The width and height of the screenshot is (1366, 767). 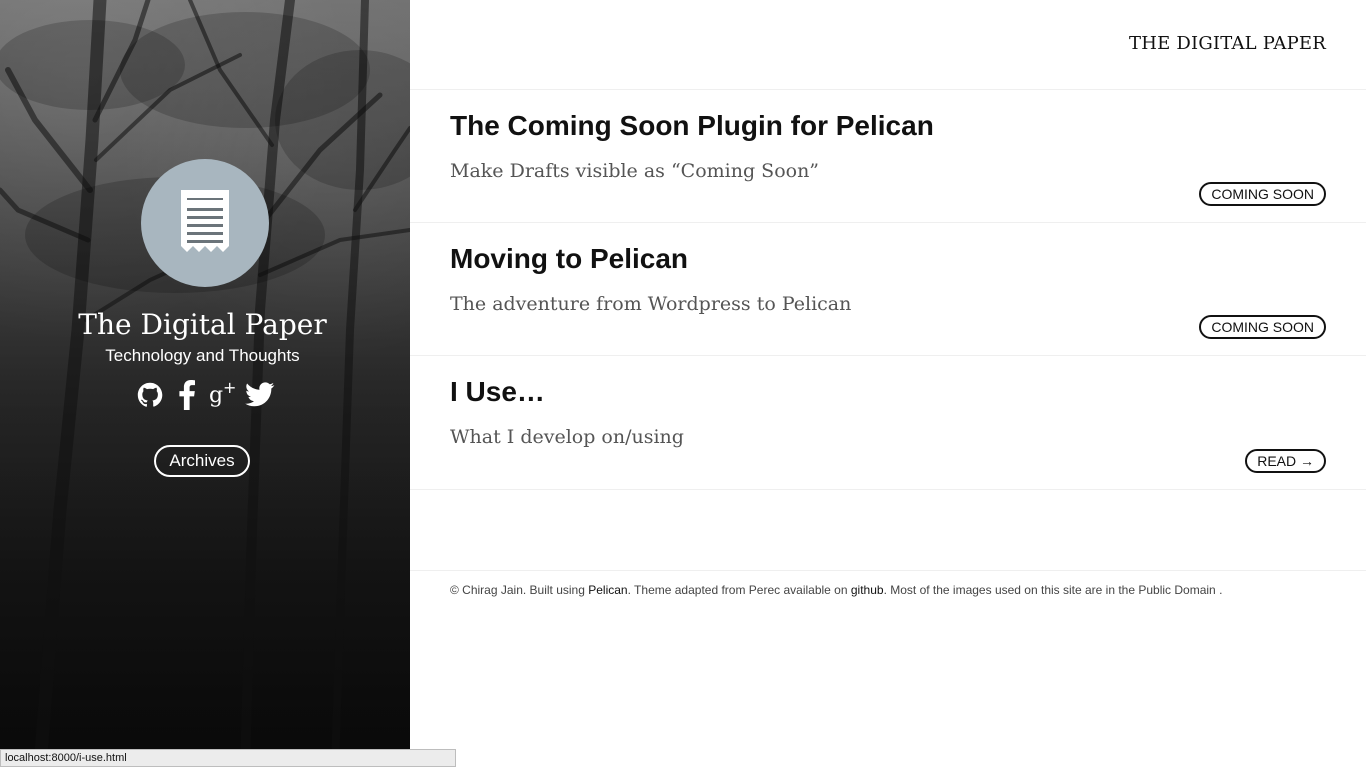 What do you see at coordinates (202, 324) in the screenshot?
I see `site-title: The Digital Paper` at bounding box center [202, 324].